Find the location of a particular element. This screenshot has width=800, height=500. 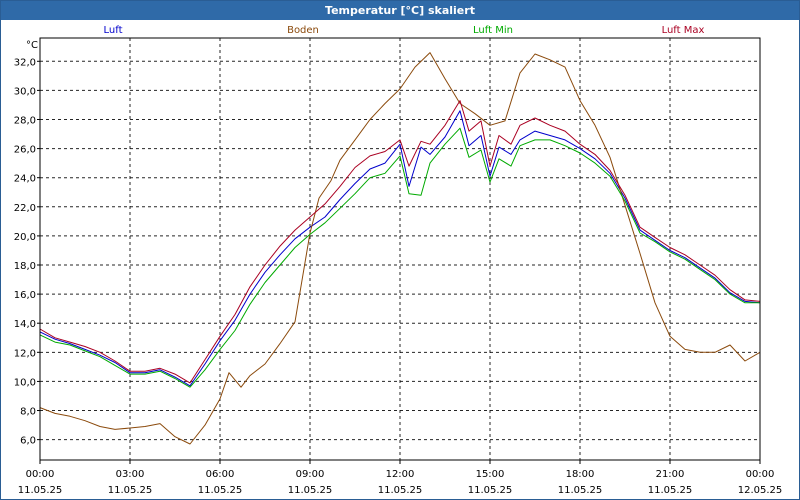

x-tick-time-3: 09:00 is located at coordinates (310, 474).